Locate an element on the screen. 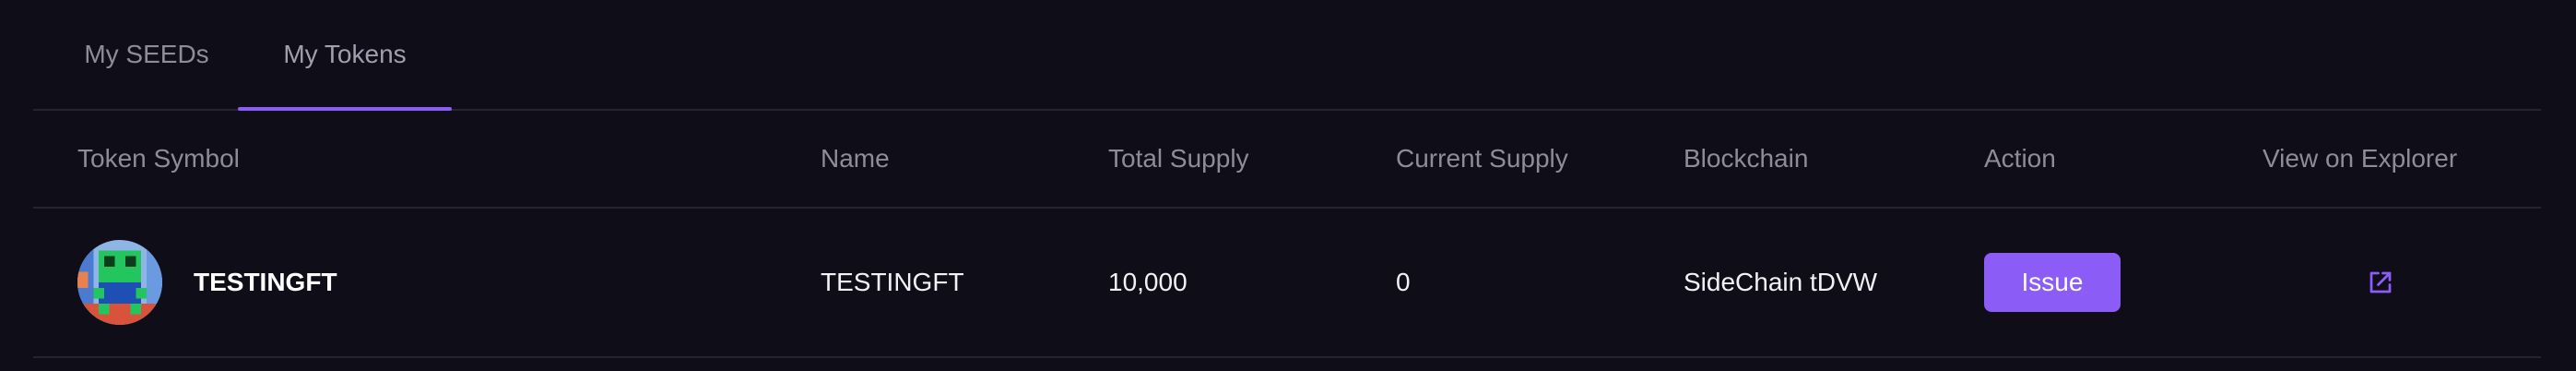 This screenshot has width=2576, height=371. header-current-supply: Current Supply is located at coordinates (1482, 158).